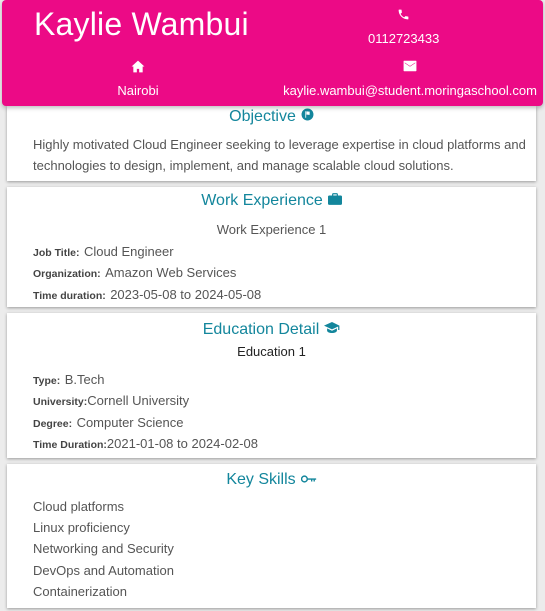 This screenshot has height=611, width=545. Describe the element at coordinates (81, 527) in the screenshot. I see `skill-item: Linux proficiency` at that location.